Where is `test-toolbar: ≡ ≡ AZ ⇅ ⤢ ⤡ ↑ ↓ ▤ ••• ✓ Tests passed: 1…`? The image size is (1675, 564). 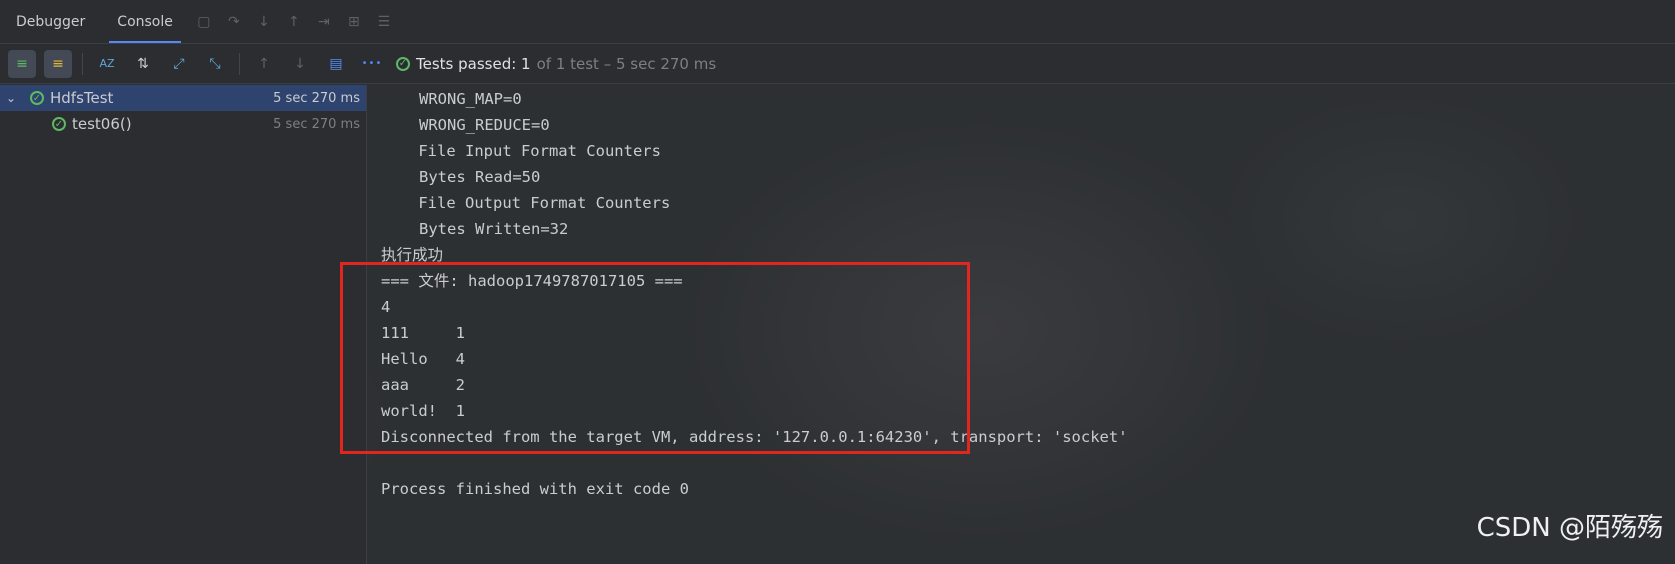
test-toolbar: ≡ ≡ AZ ⇅ ⤢ ⤡ ↑ ↓ ▤ ••• ✓ Tests passed: 1… is located at coordinates (837, 64).